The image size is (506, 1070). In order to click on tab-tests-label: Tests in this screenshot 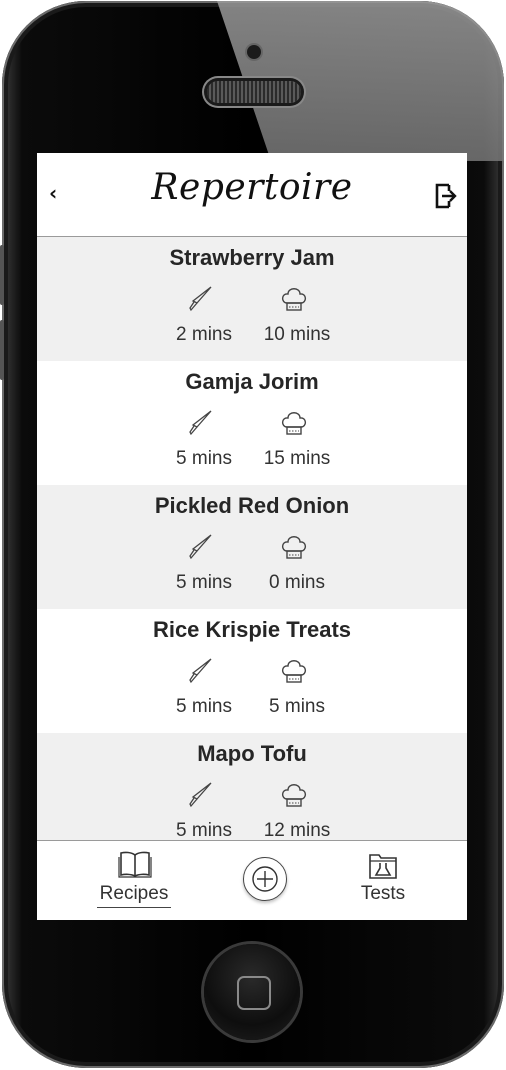, I will do `click(383, 893)`.